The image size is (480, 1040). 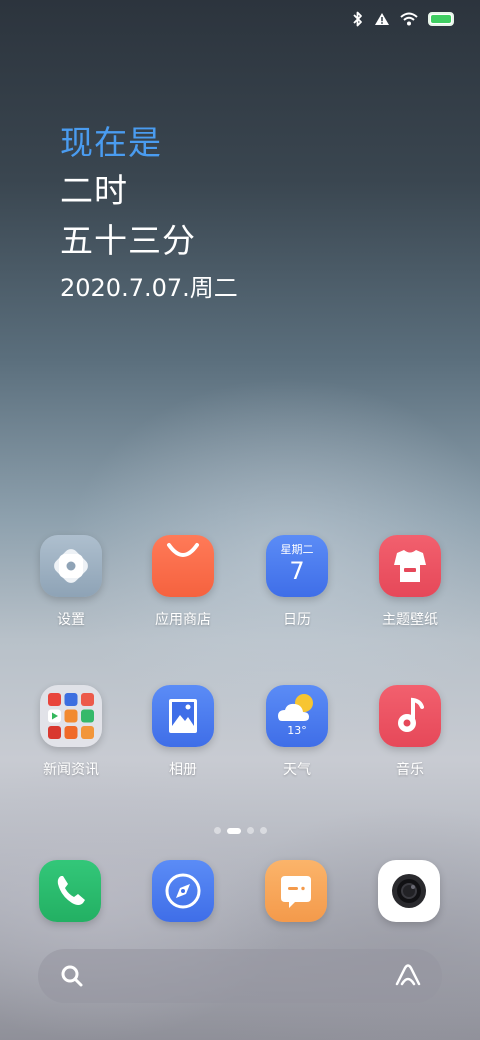 I want to click on assistant-icon, so click(x=408, y=978).